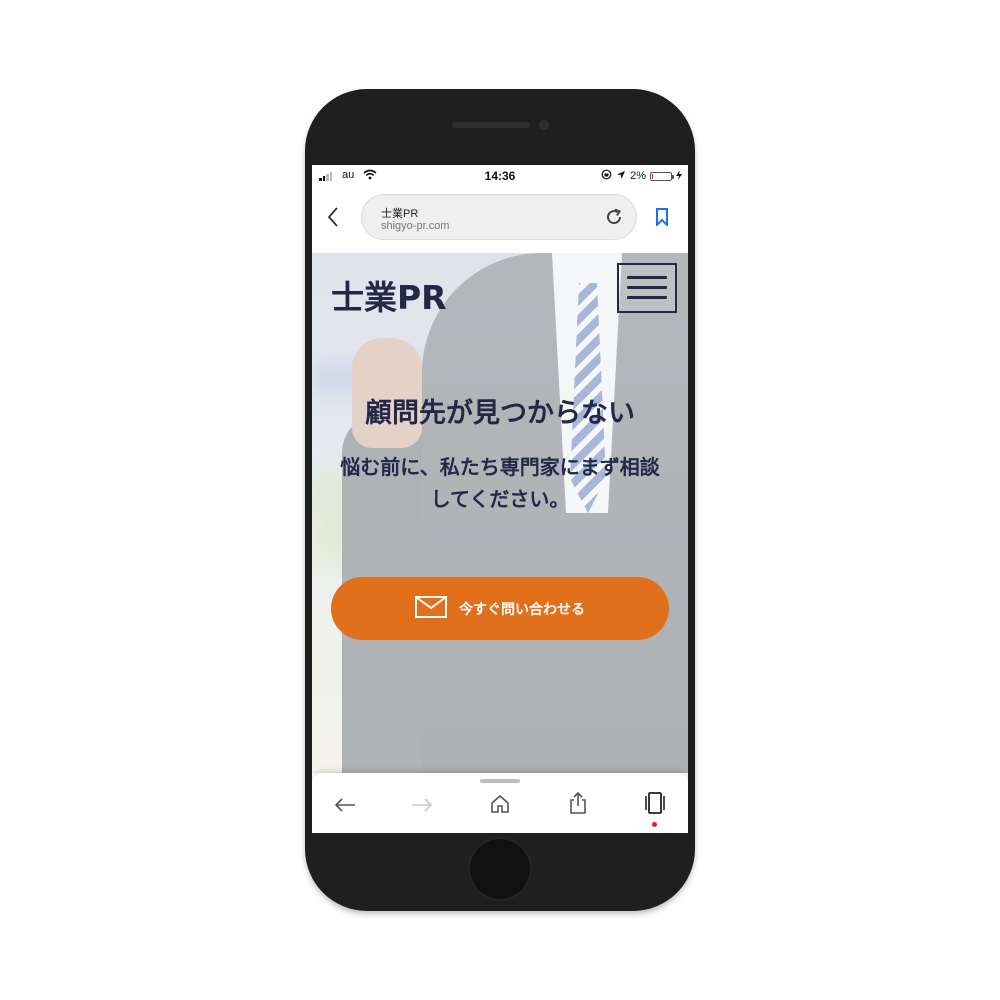  Describe the element at coordinates (389, 295) in the screenshot. I see `site-logo: 士業PR` at that location.